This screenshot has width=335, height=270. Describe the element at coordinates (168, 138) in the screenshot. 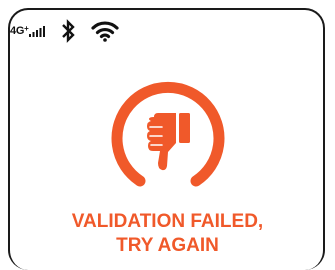

I see `thumbs-down-icon` at that location.